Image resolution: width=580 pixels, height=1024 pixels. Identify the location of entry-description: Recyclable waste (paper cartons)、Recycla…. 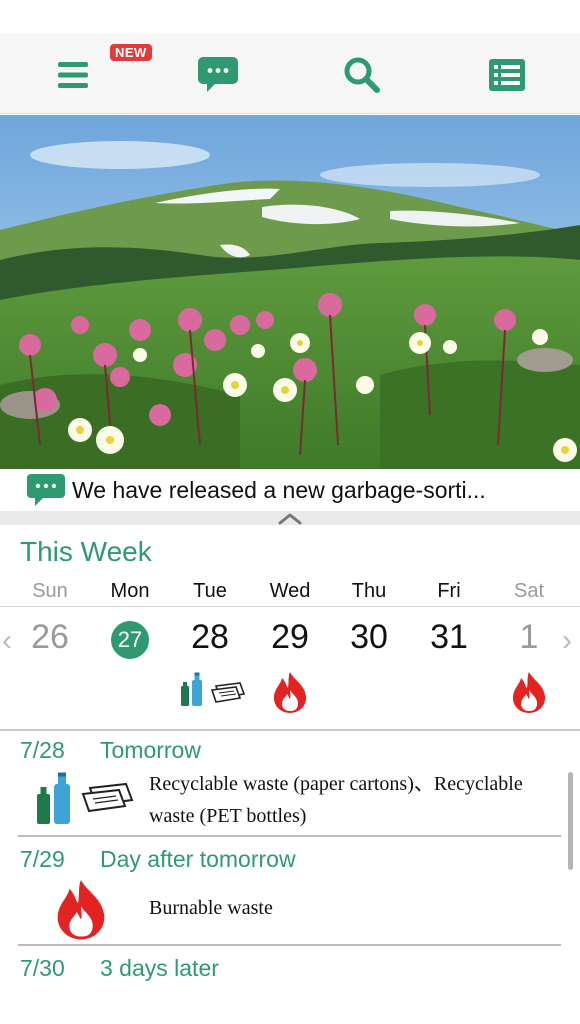
(336, 800).